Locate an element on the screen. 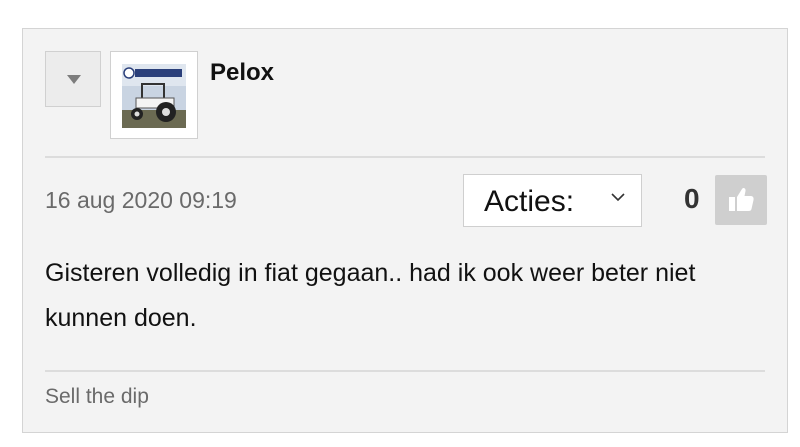 Image resolution: width=800 pixels, height=447 pixels. header-divider is located at coordinates (405, 157).